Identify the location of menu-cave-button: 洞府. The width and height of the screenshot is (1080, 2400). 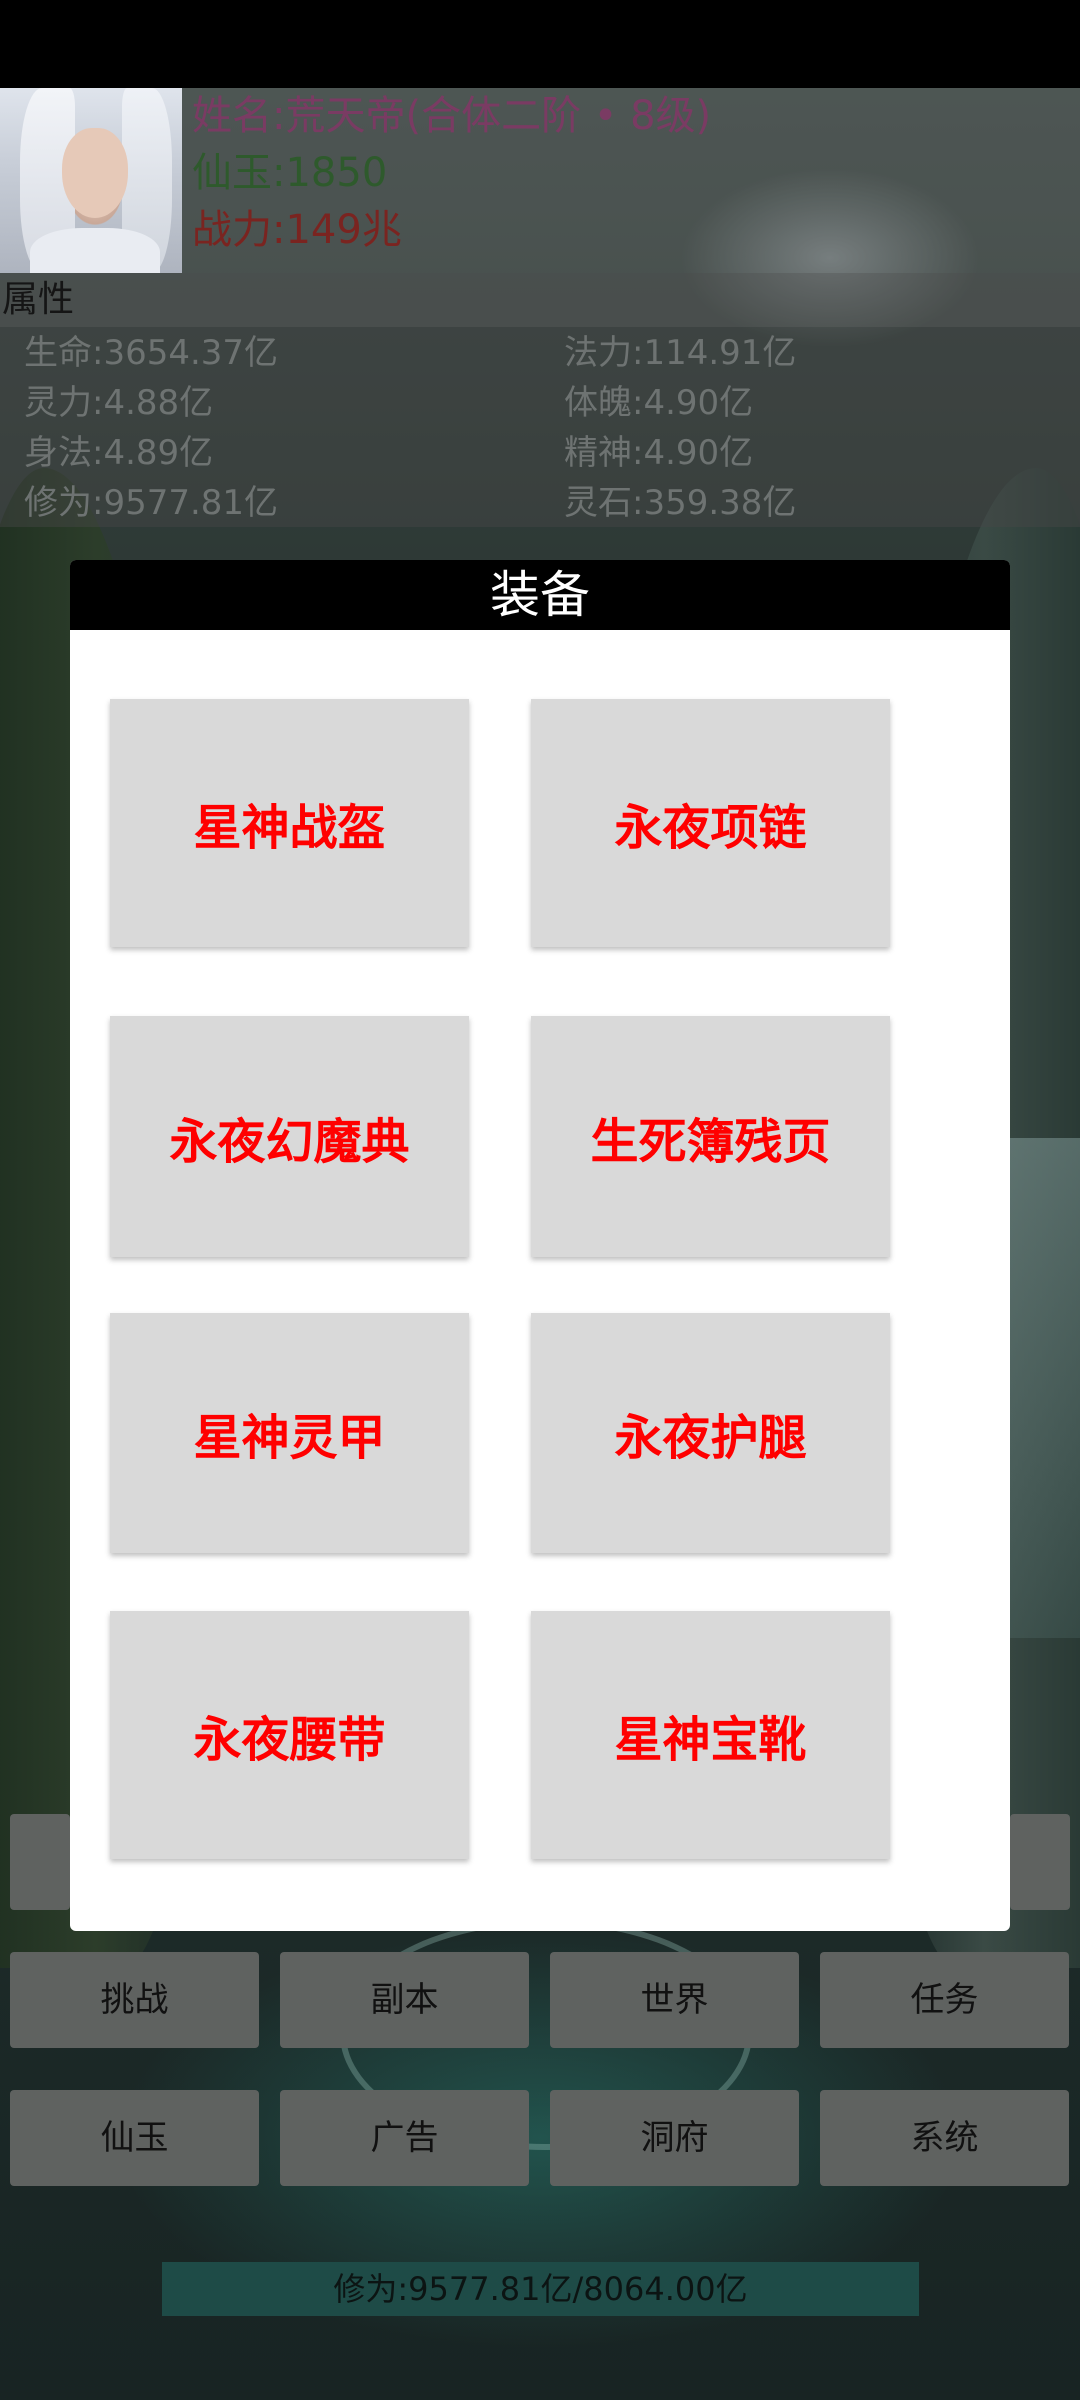
(674, 2138).